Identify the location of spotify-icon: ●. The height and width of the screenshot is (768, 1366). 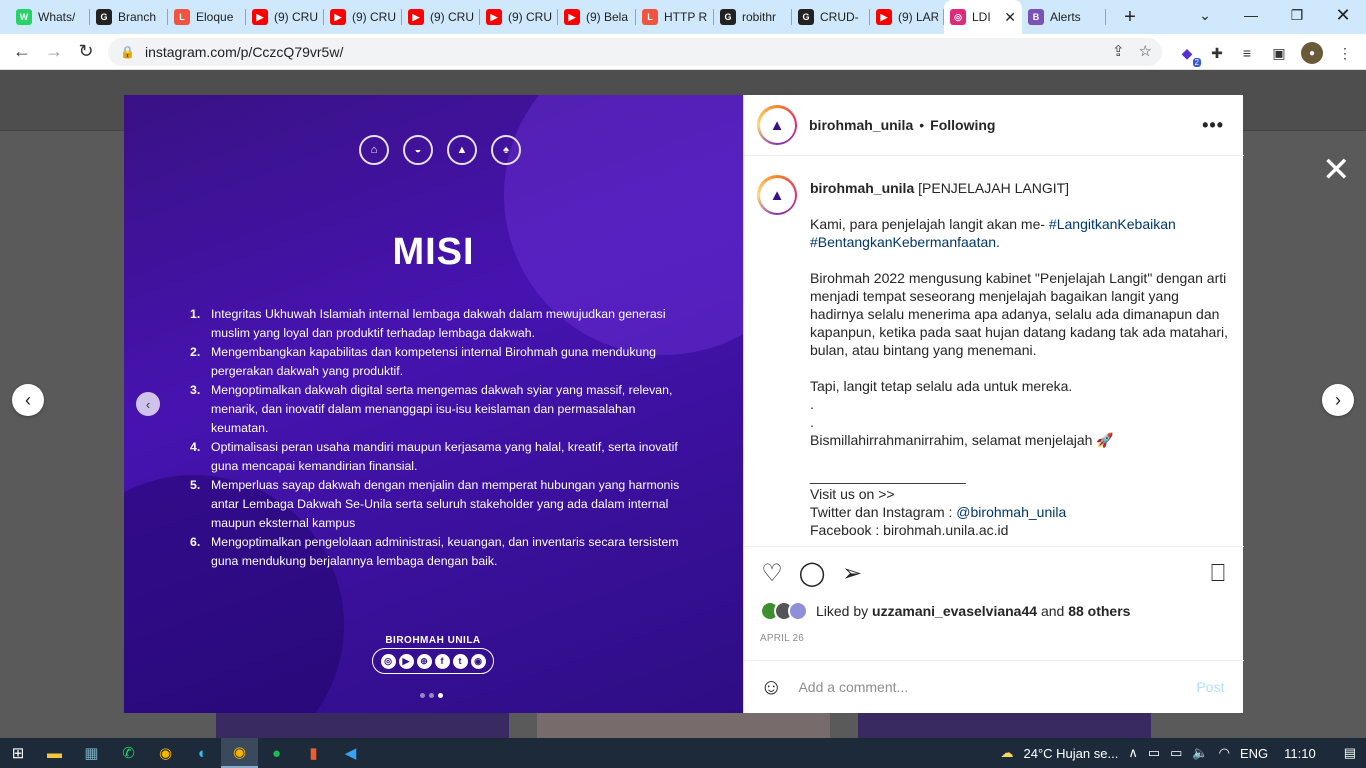
(276, 753).